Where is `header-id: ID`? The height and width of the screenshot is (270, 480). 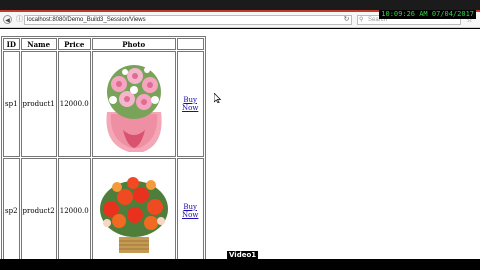
header-id: ID is located at coordinates (11, 44).